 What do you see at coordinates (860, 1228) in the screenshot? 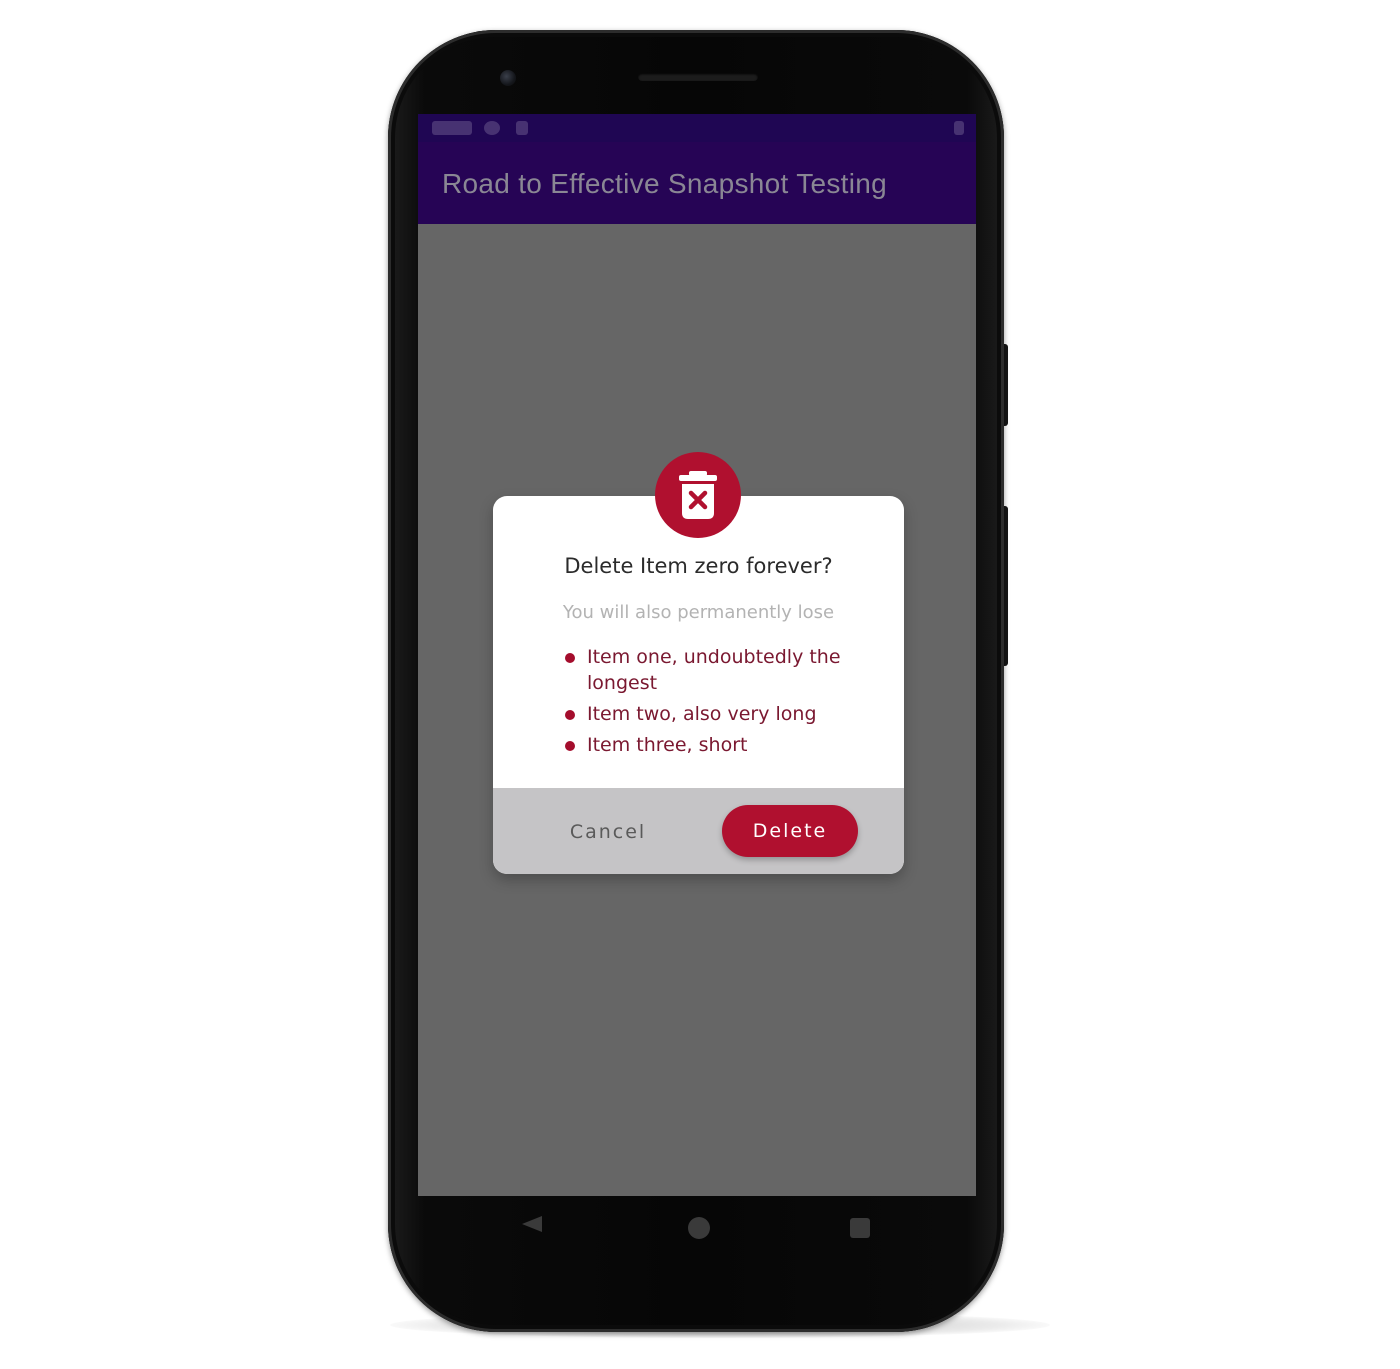
I see `recents-square-icon` at bounding box center [860, 1228].